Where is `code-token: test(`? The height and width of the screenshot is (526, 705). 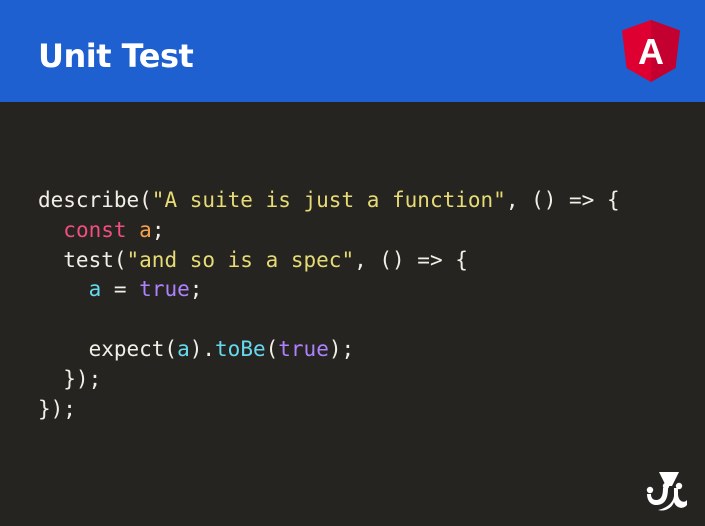
code-token: test( is located at coordinates (82, 259).